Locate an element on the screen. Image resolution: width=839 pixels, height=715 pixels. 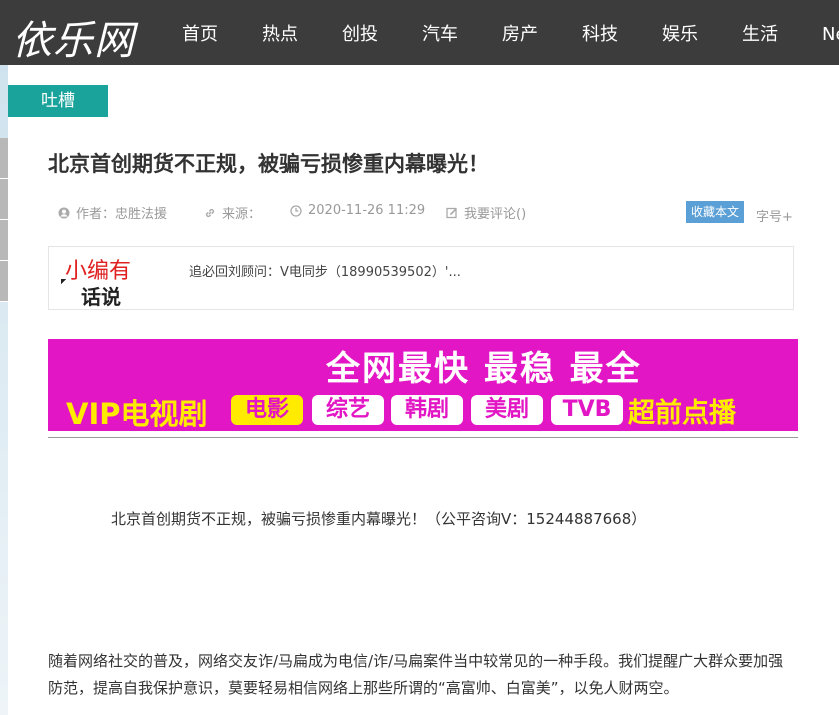
font-size-toggle: 字号+ is located at coordinates (774, 215).